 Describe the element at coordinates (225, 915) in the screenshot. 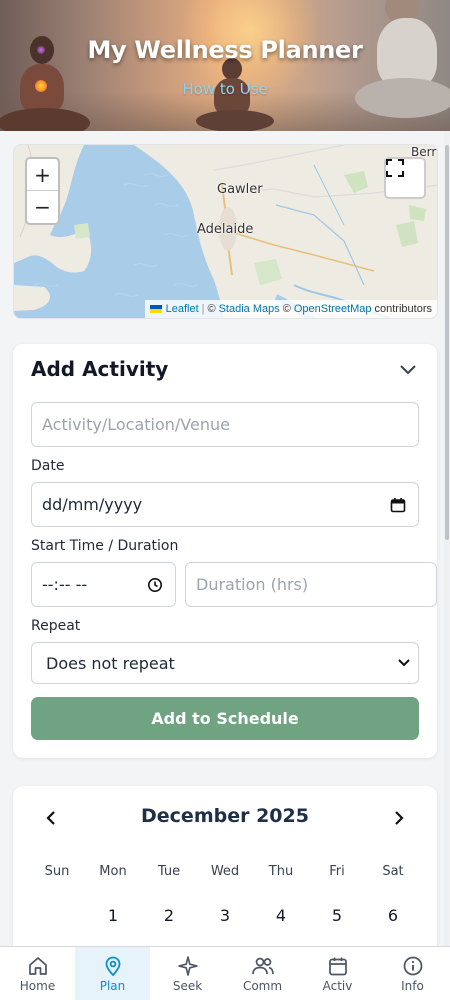

I see `calendar-day: 3` at that location.